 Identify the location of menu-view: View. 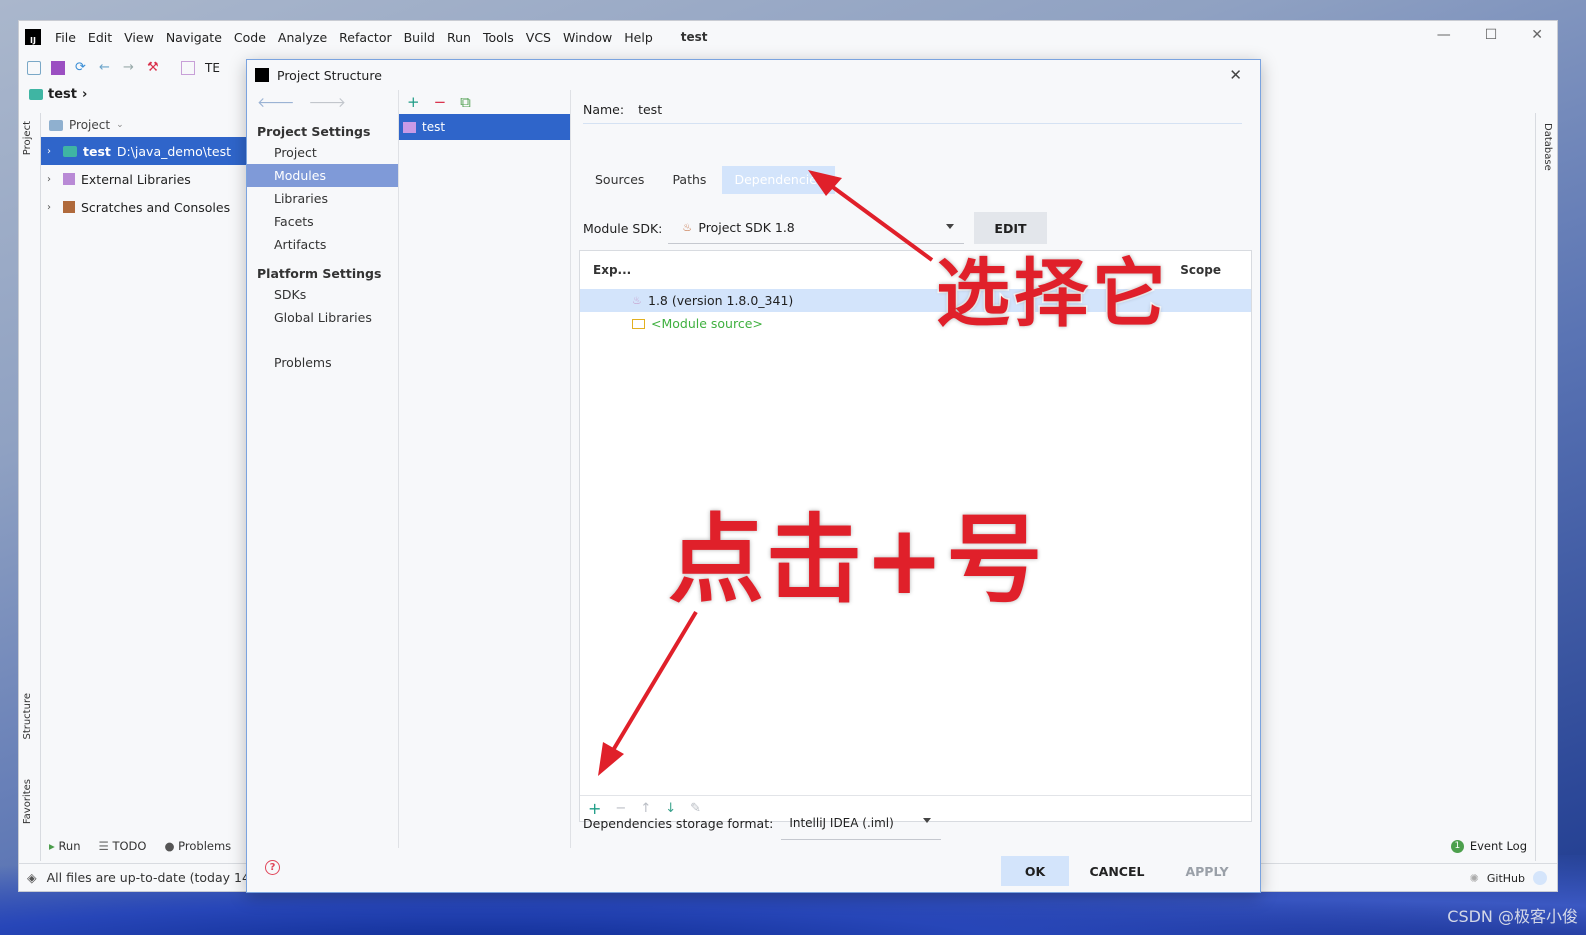
(139, 37).